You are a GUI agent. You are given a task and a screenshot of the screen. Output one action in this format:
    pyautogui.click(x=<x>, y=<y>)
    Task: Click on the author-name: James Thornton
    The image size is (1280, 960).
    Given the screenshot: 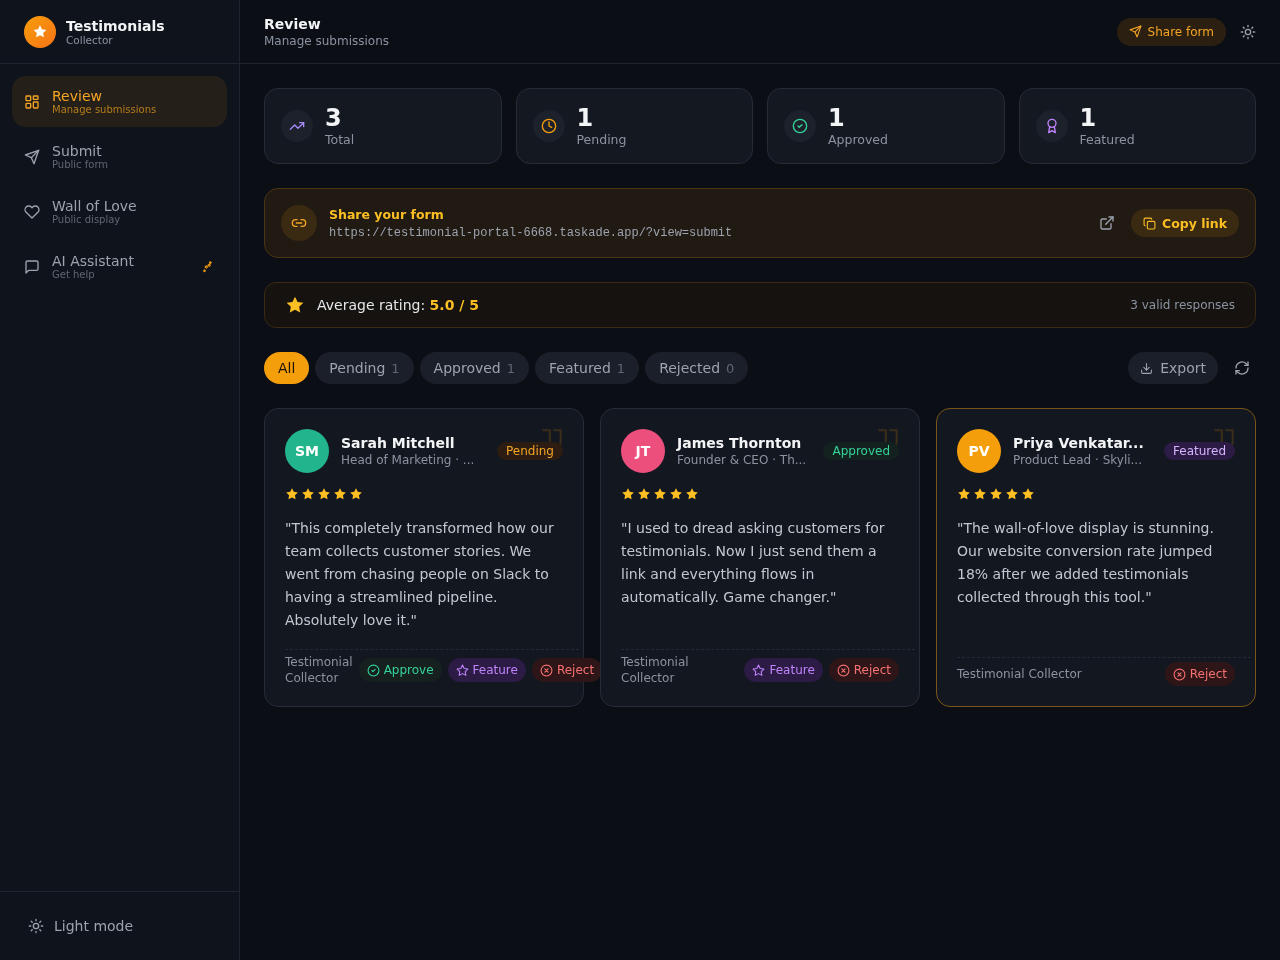 What is the action you would take?
    pyautogui.click(x=740, y=443)
    